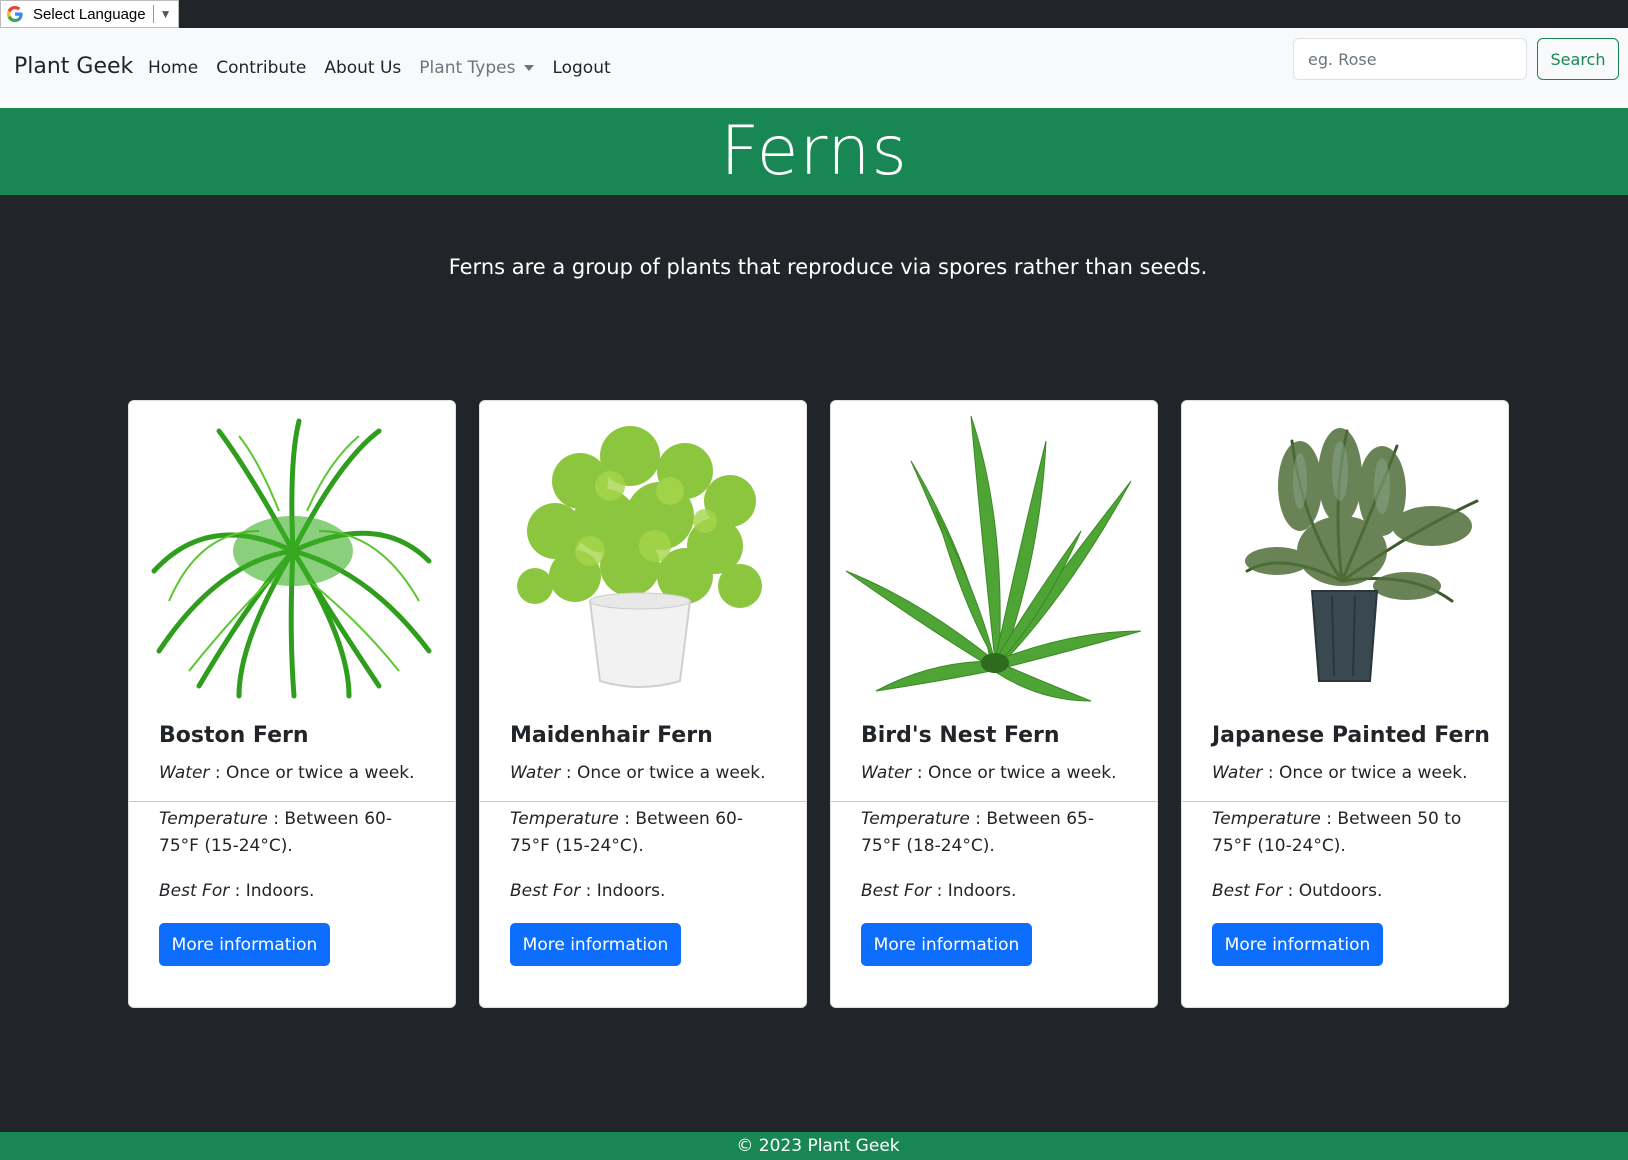 Image resolution: width=1628 pixels, height=1160 pixels. I want to click on card-title: Bird's Nest Fern, so click(960, 735).